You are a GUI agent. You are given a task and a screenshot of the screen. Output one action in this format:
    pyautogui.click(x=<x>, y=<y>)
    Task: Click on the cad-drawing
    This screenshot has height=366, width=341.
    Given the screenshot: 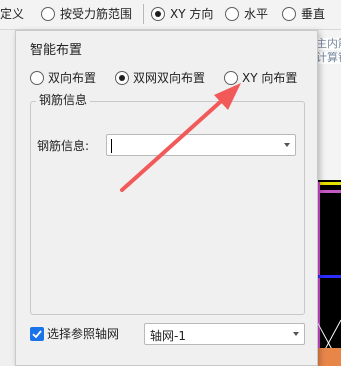 What is the action you would take?
    pyautogui.click(x=328, y=198)
    